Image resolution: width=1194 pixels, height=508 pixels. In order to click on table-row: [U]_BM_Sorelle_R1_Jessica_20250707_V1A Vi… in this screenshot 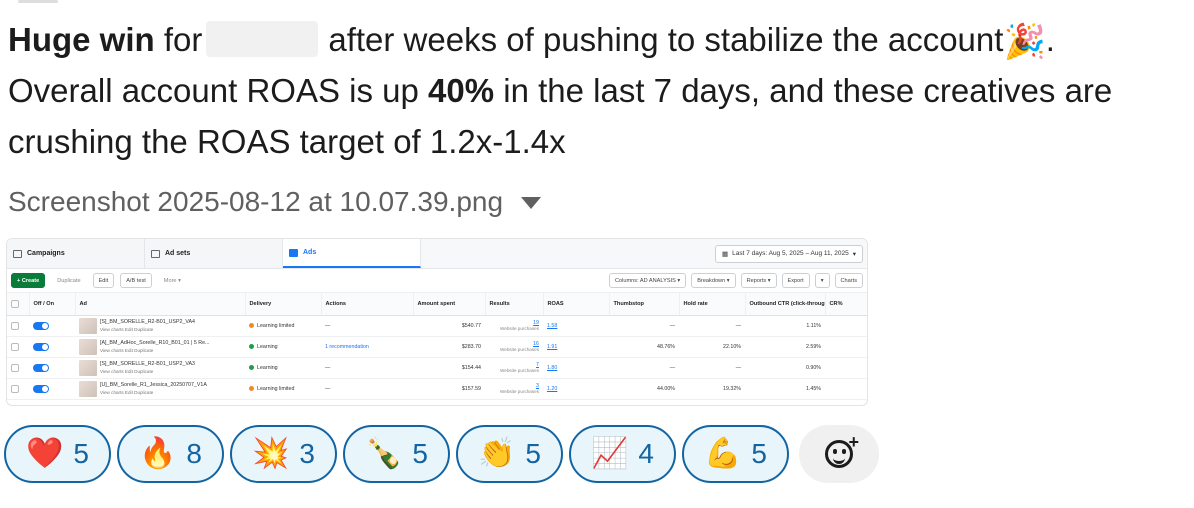, I will do `click(437, 389)`.